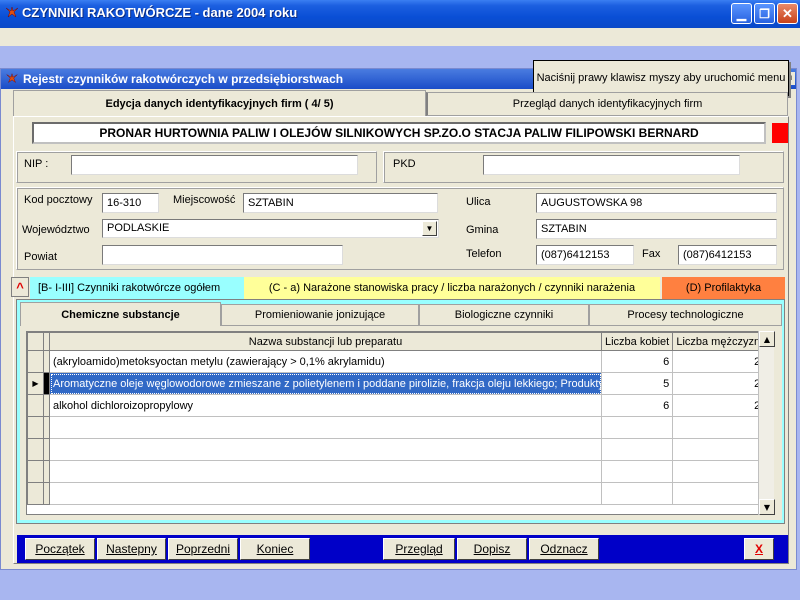 Image resolution: width=800 pixels, height=600 pixels. I want to click on nip-field, so click(214, 165).